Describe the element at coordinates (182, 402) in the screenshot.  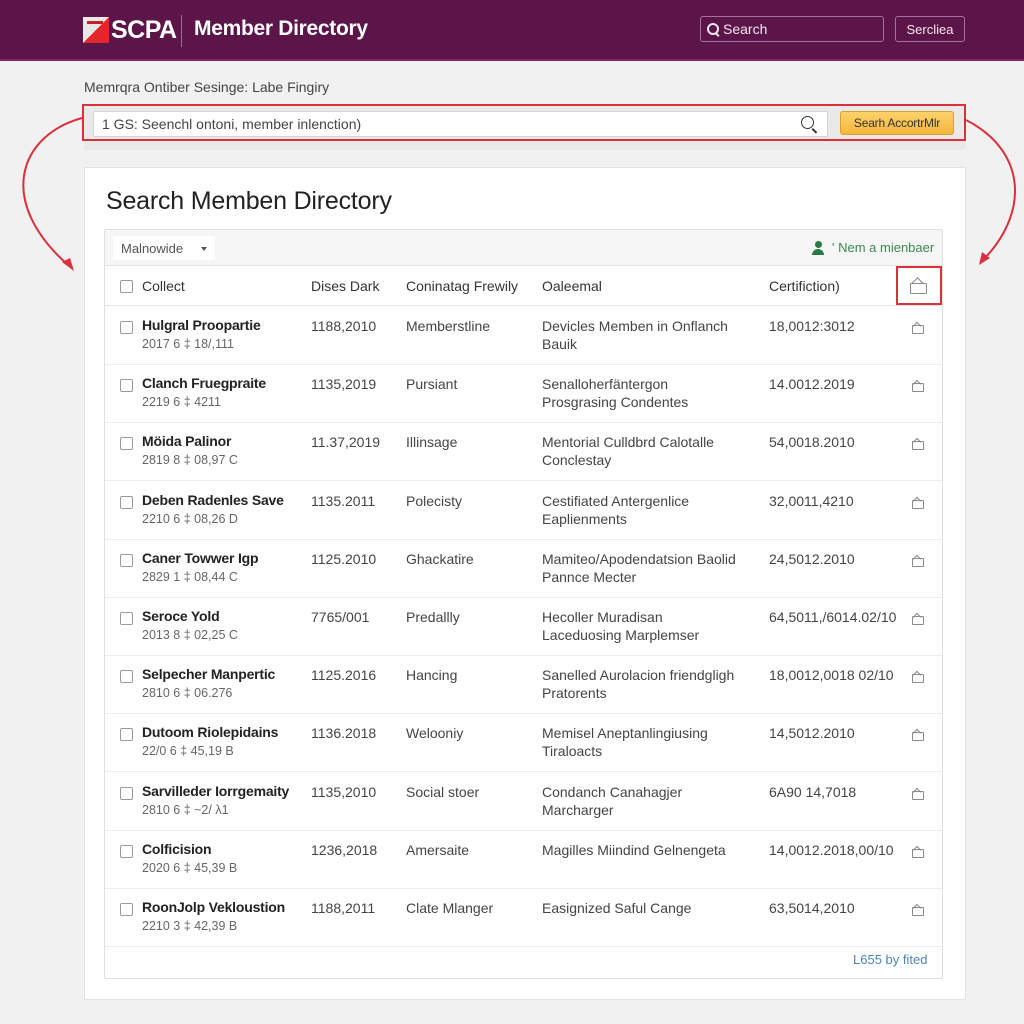
I see `member-id: 2219 6 ‡ 4211` at that location.